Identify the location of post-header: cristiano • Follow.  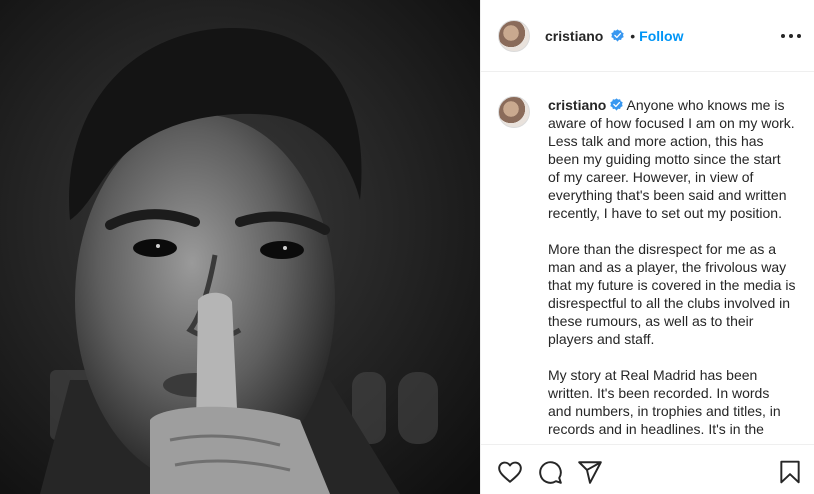
(647, 36).